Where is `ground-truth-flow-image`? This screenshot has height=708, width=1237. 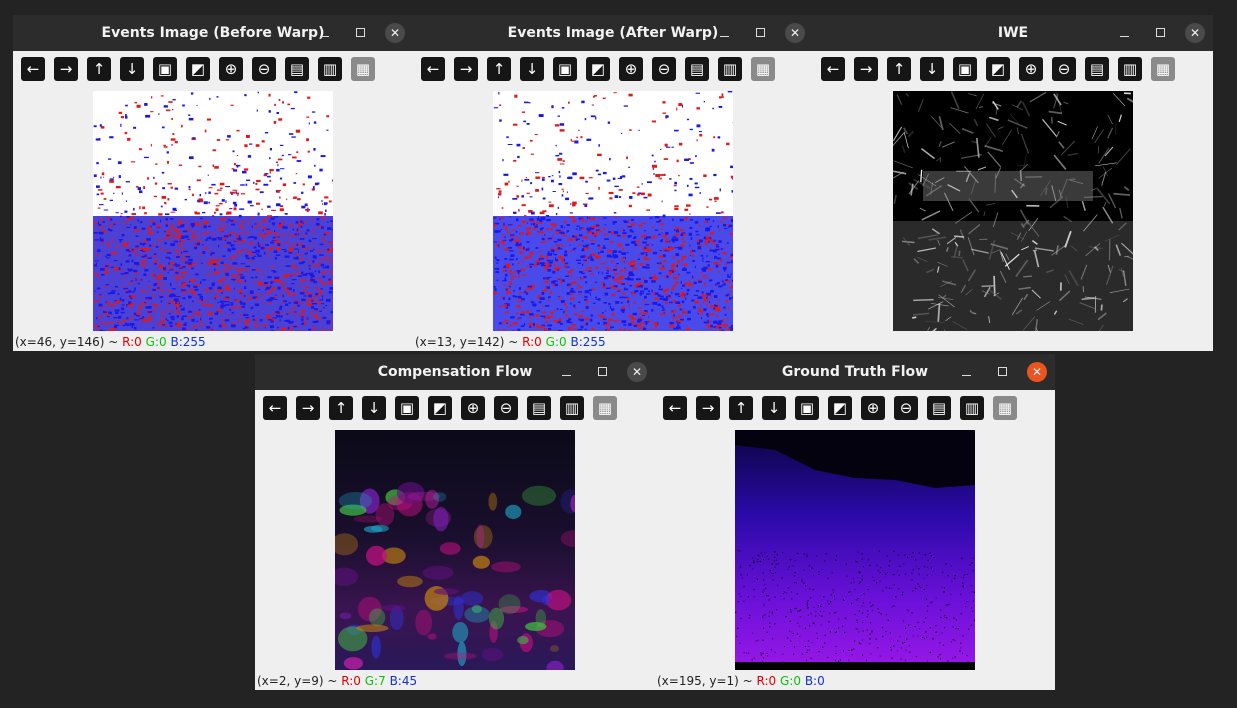 ground-truth-flow-image is located at coordinates (855, 550).